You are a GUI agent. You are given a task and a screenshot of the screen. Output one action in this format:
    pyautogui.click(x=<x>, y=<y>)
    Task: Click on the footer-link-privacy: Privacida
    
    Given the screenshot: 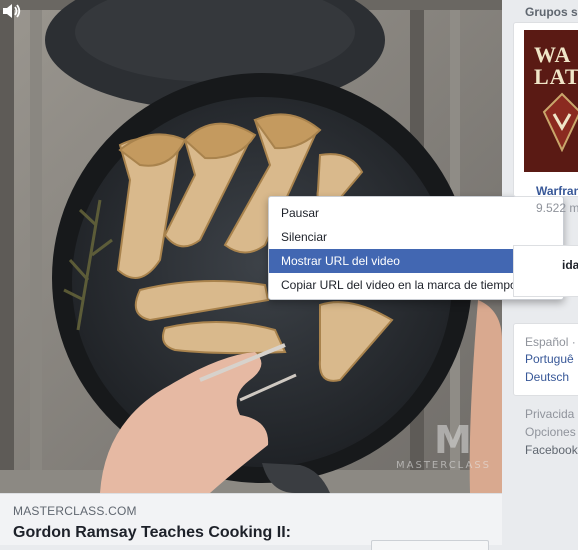 What is the action you would take?
    pyautogui.click(x=549, y=414)
    